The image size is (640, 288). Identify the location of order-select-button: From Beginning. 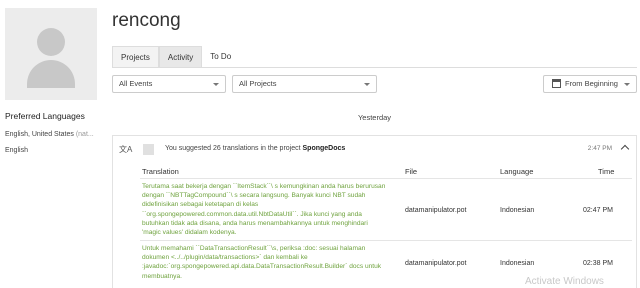
(590, 84).